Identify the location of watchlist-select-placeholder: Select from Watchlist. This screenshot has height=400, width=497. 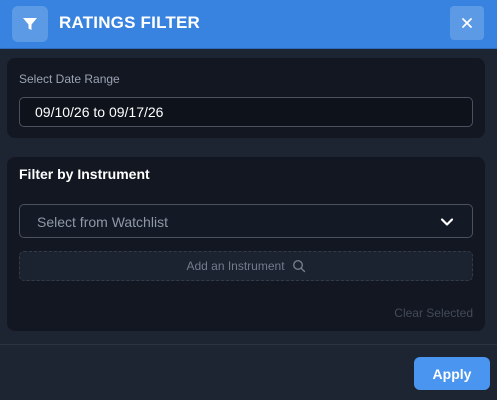
(102, 222).